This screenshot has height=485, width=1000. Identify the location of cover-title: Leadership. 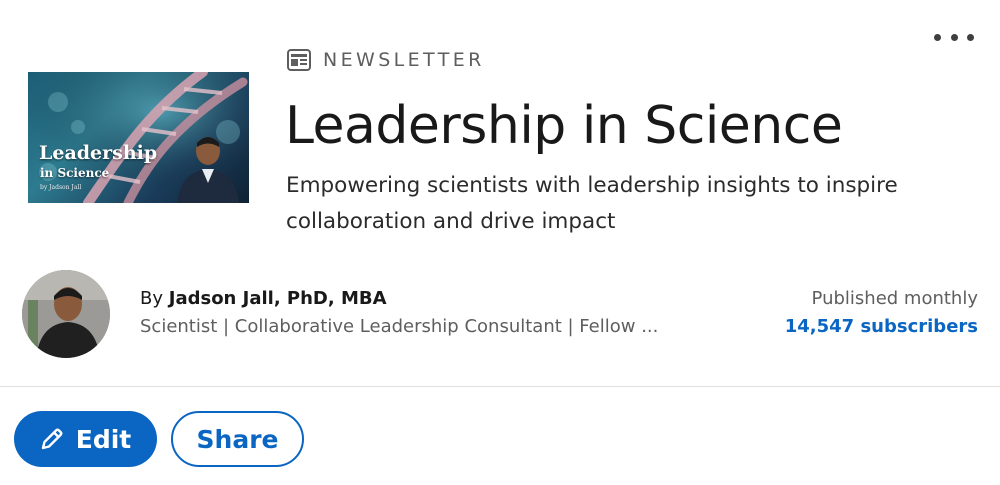
(98, 153).